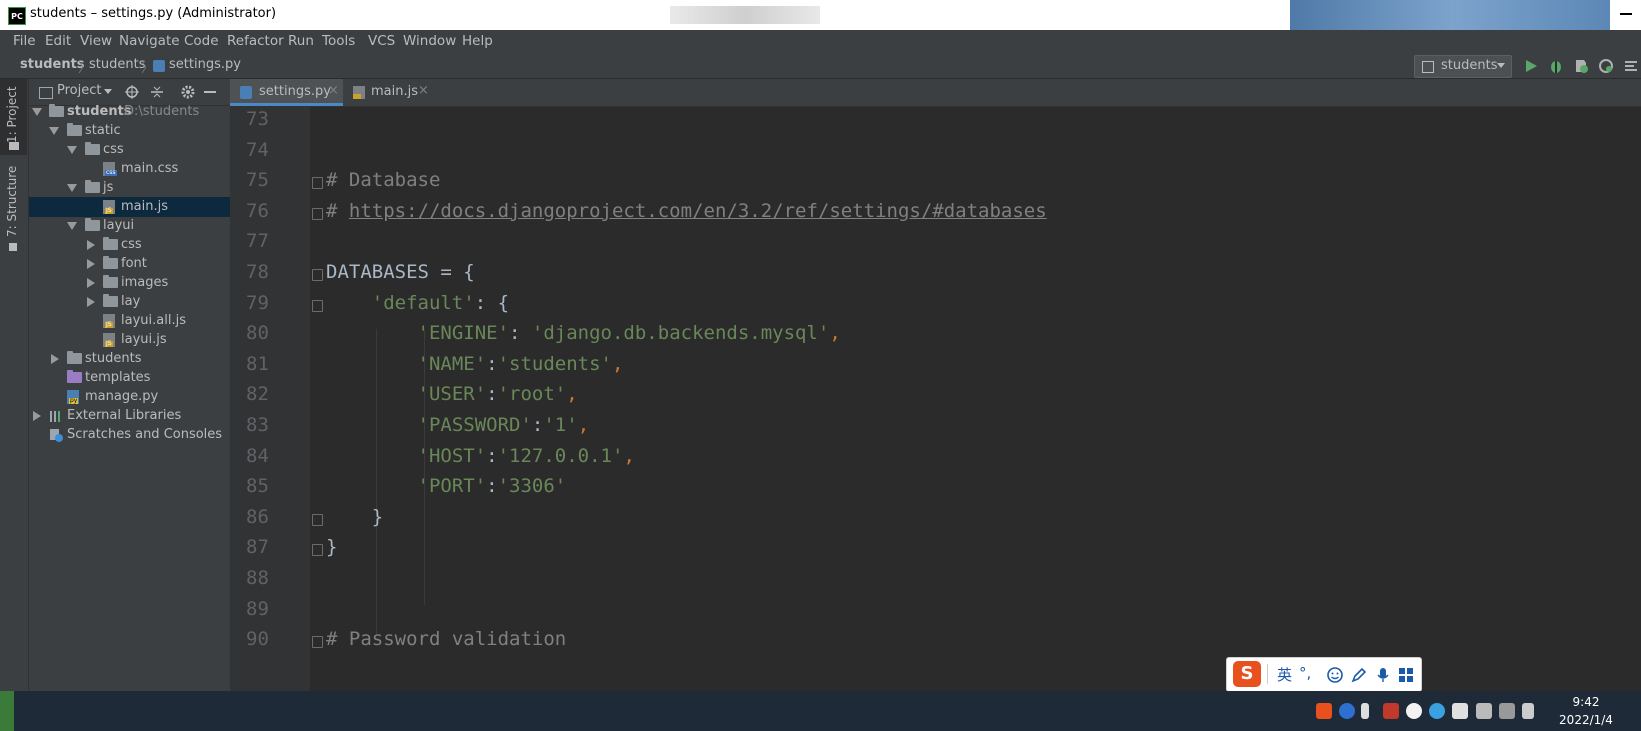 The image size is (1641, 731). I want to click on sogou-logo-icon: S, so click(1247, 674).